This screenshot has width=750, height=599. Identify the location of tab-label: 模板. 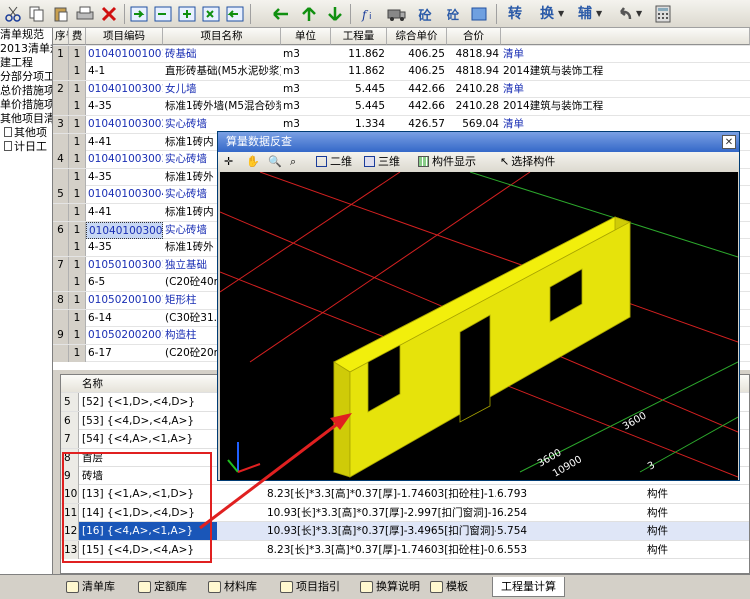
(457, 586).